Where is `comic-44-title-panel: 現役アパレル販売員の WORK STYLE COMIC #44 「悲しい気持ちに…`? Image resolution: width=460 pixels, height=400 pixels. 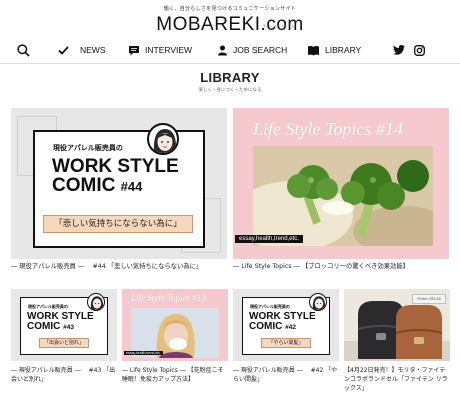
comic-44-title-panel: 現役アパレル販売員の WORK STYLE COMIC #44 「悲しい気持ちに… is located at coordinates (119, 189).